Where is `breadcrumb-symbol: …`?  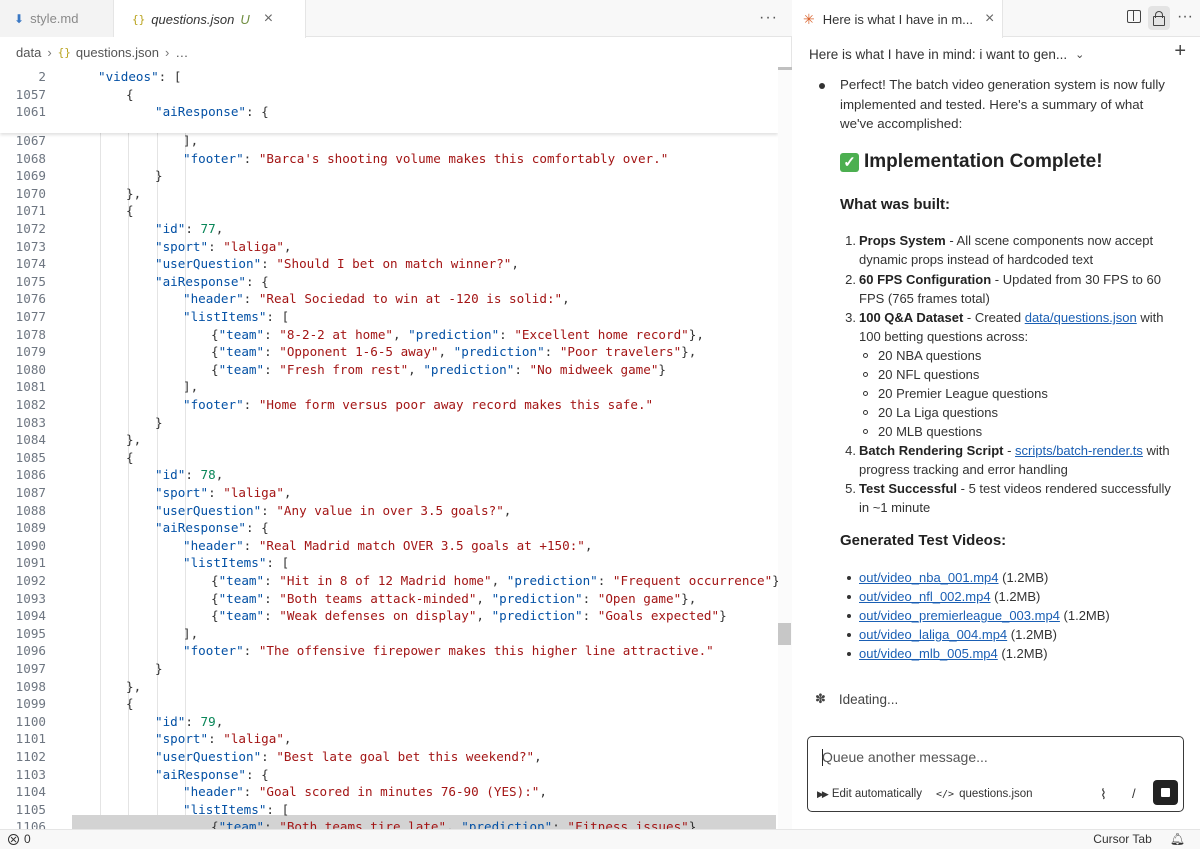 breadcrumb-symbol: … is located at coordinates (181, 52).